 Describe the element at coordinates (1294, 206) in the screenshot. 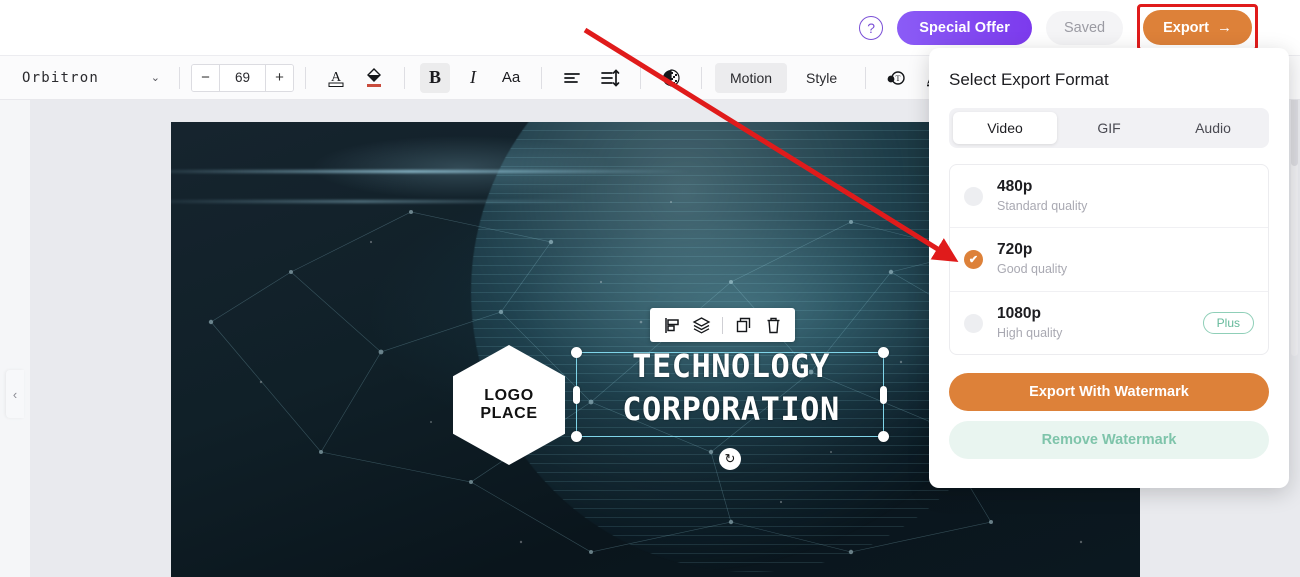

I see `vertical-scrollbar` at that location.